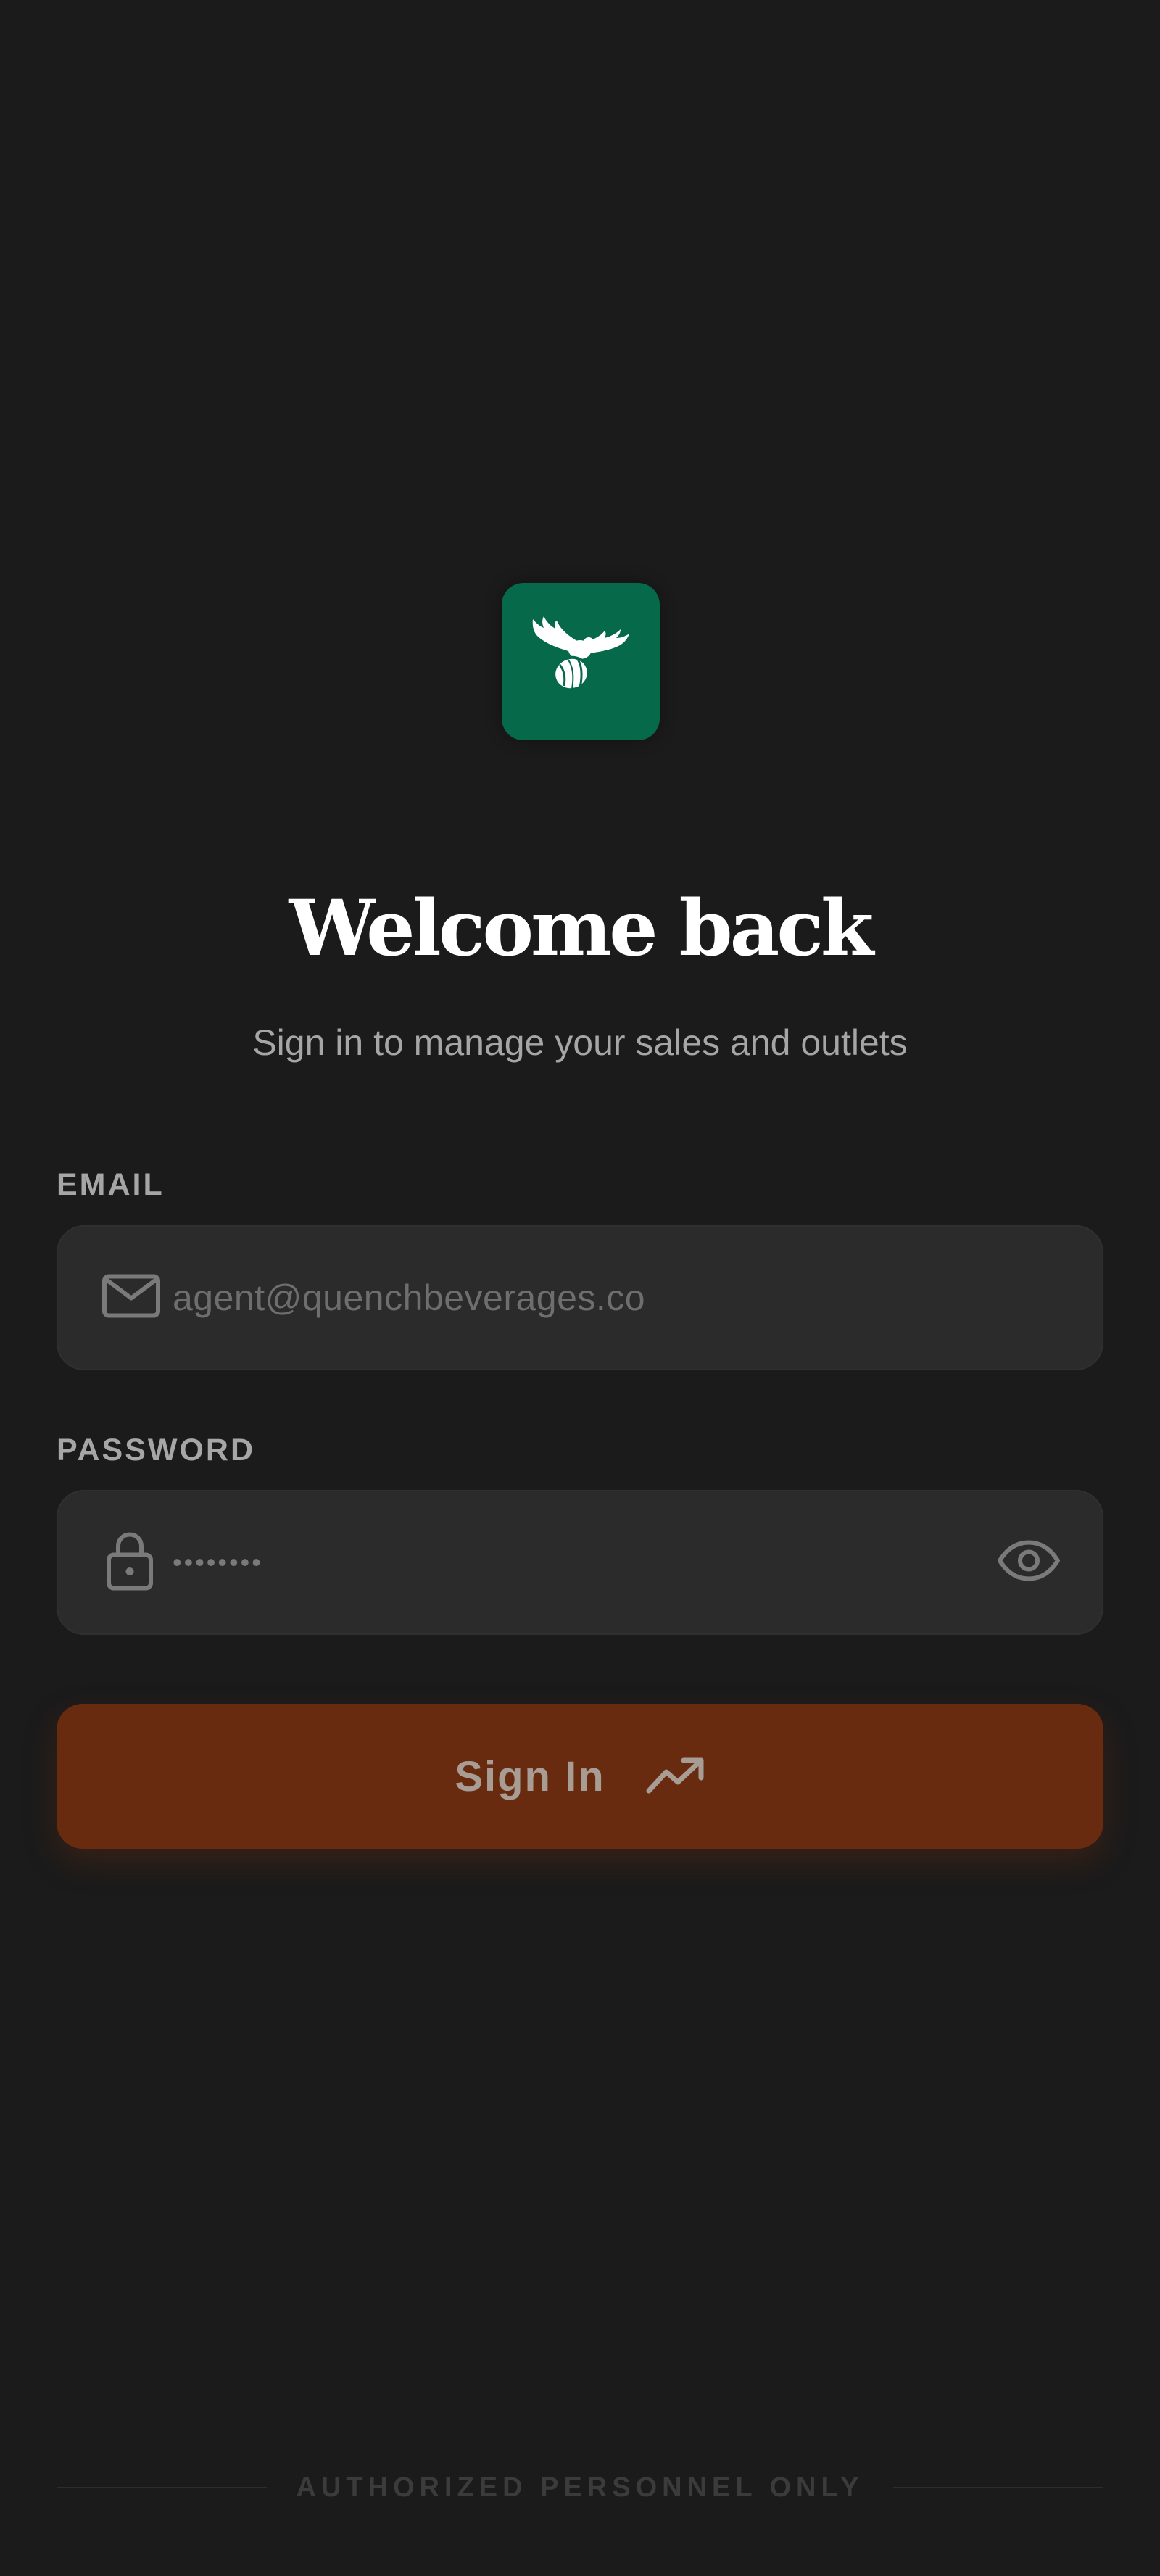 The image size is (1160, 2576). I want to click on page-title: Welcome back, so click(581, 928).